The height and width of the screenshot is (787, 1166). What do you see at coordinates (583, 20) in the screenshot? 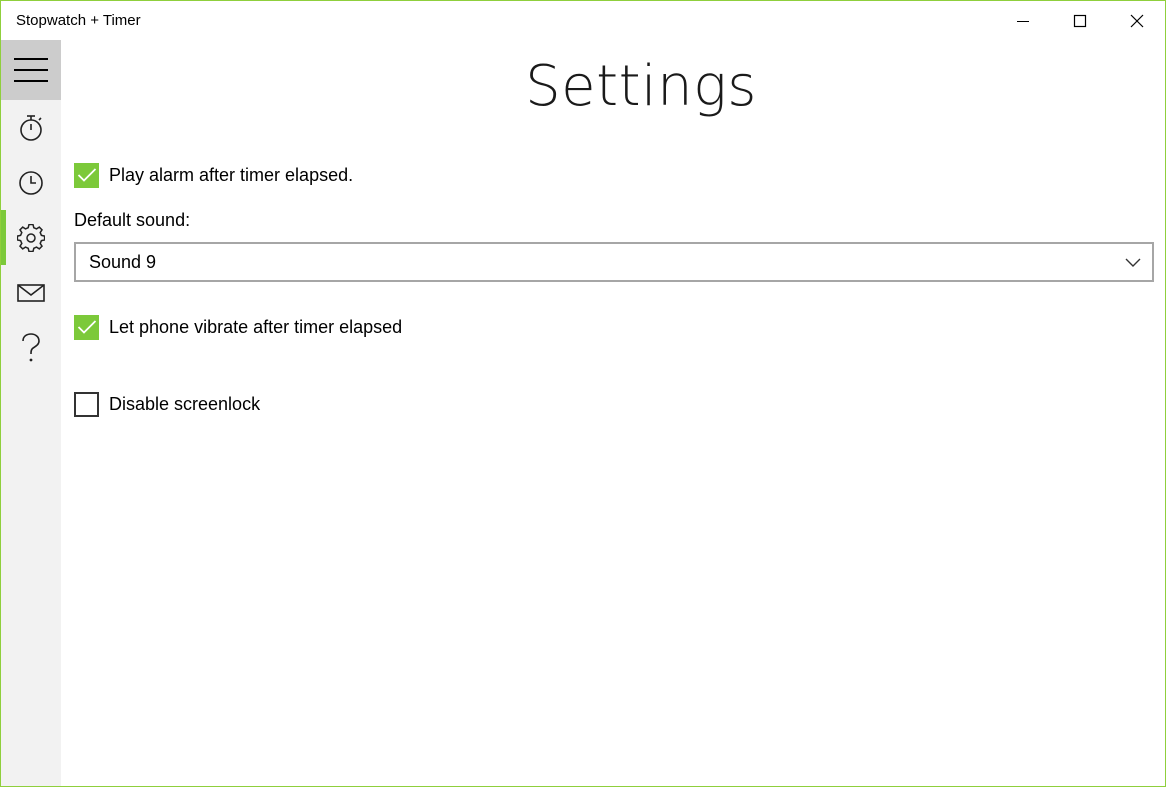
I see `title-bar: Stopwatch + Timer` at bounding box center [583, 20].